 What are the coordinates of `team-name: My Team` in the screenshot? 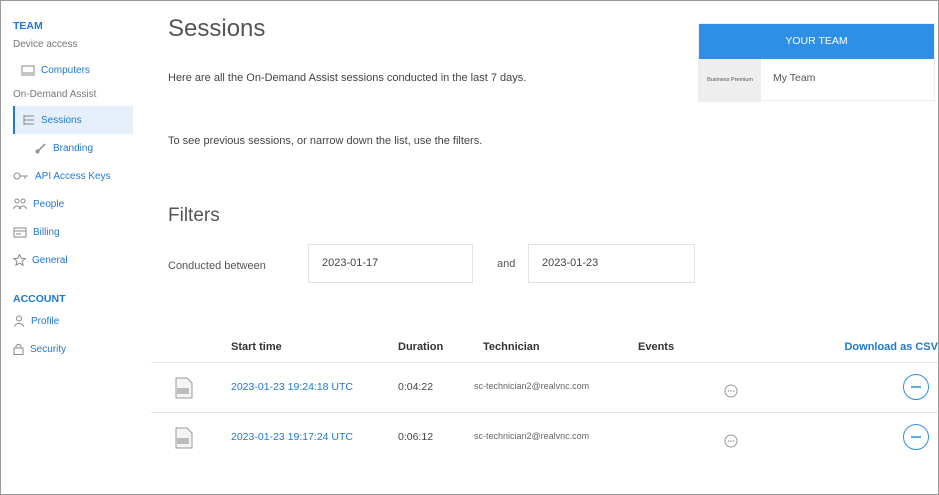 It's located at (794, 78).